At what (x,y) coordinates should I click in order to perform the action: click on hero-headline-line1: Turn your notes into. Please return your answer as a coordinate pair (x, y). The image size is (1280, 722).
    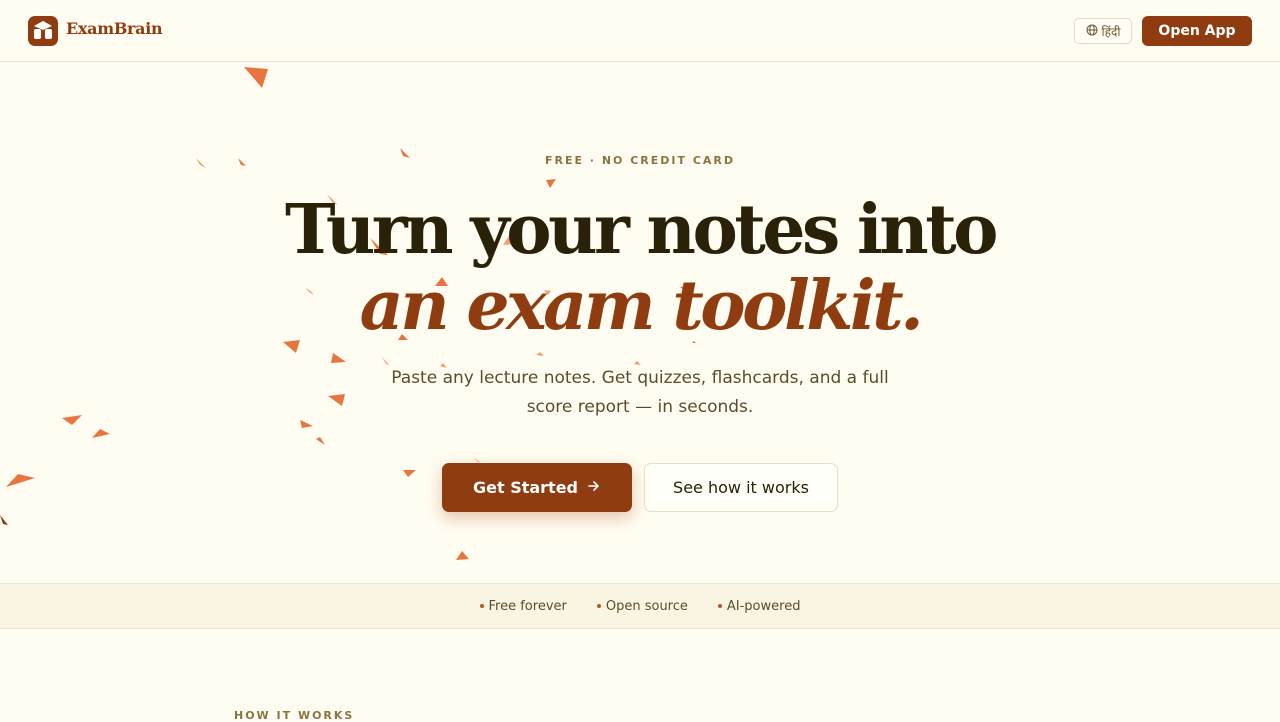
    Looking at the image, I should click on (641, 230).